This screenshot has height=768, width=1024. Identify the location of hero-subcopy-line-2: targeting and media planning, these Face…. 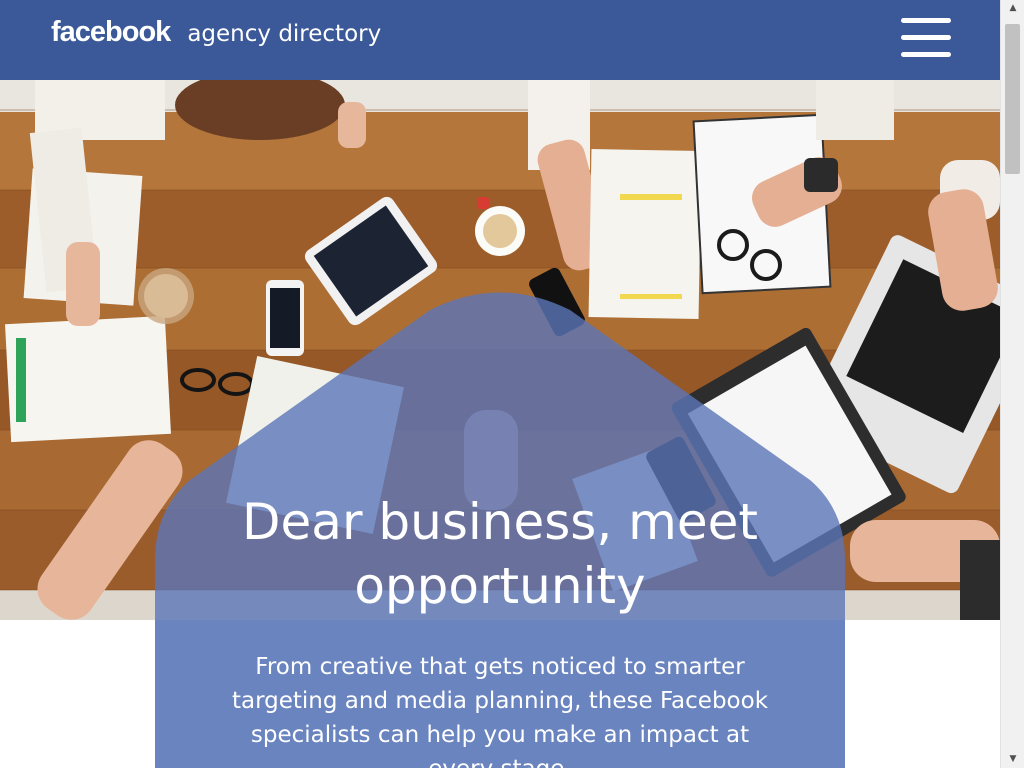
(500, 701).